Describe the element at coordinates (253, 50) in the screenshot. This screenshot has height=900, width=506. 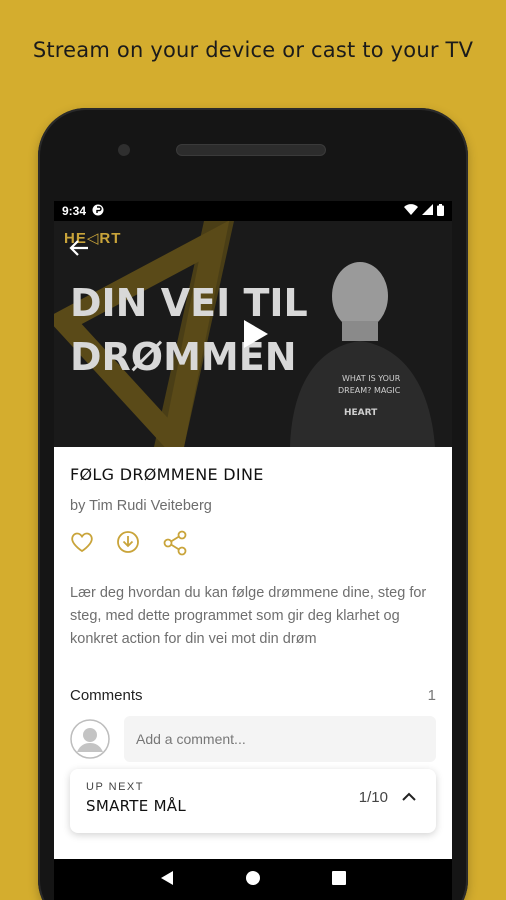
I see `promo-headline: Stream on your device or cast to your TV` at that location.